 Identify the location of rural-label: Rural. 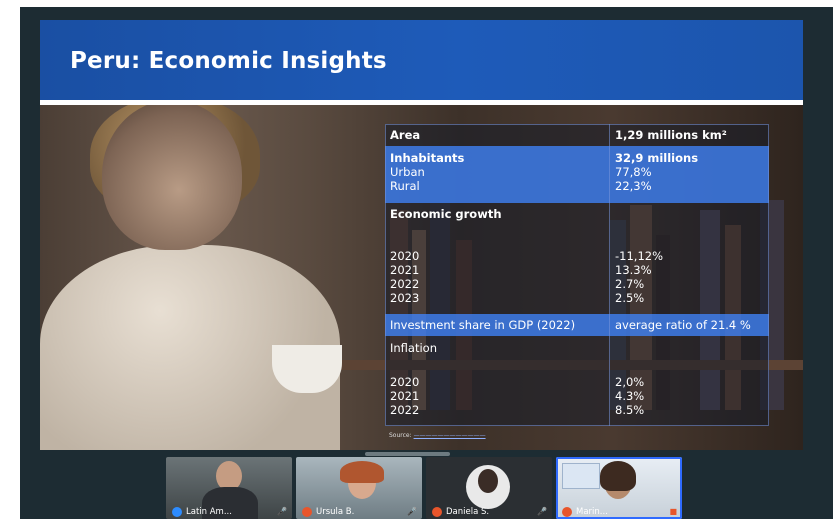
(405, 186).